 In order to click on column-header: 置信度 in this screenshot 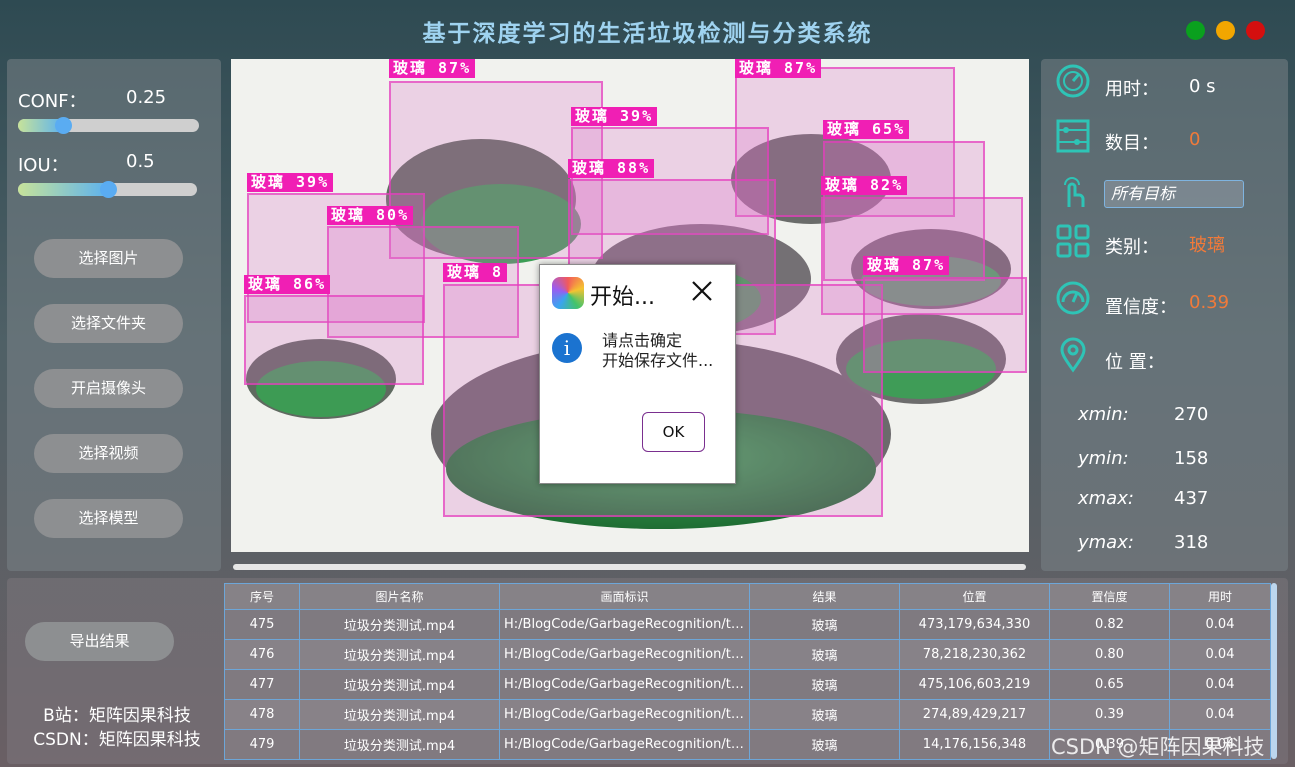, I will do `click(1109, 596)`.